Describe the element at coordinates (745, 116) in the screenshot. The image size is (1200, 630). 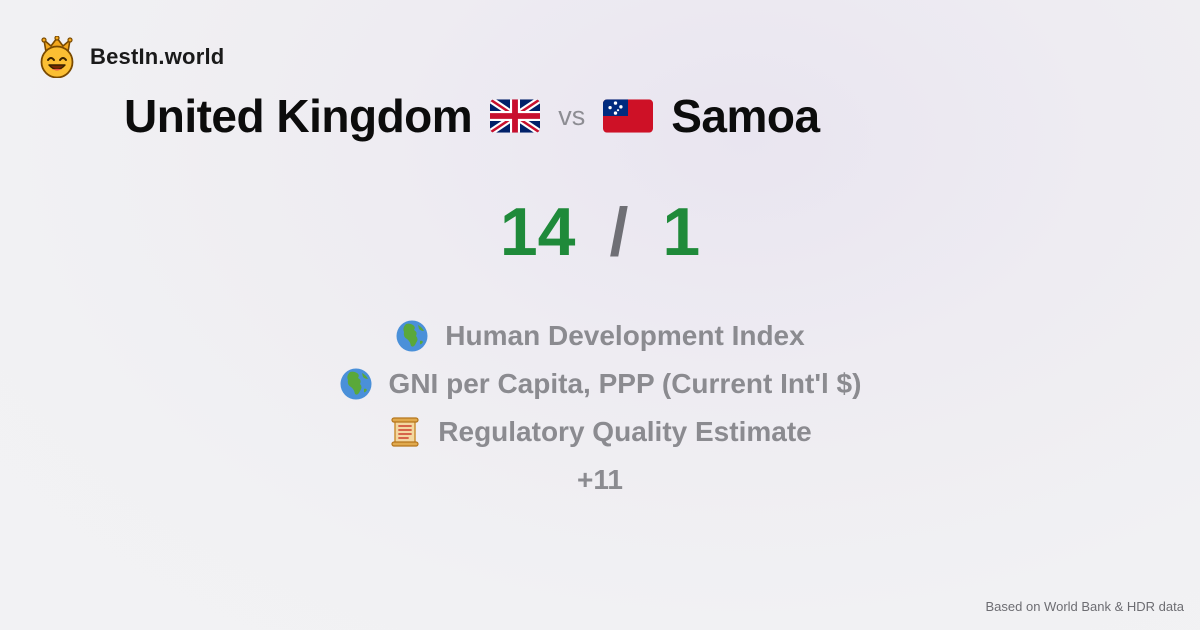
I see `right-country-name: Samoa` at that location.